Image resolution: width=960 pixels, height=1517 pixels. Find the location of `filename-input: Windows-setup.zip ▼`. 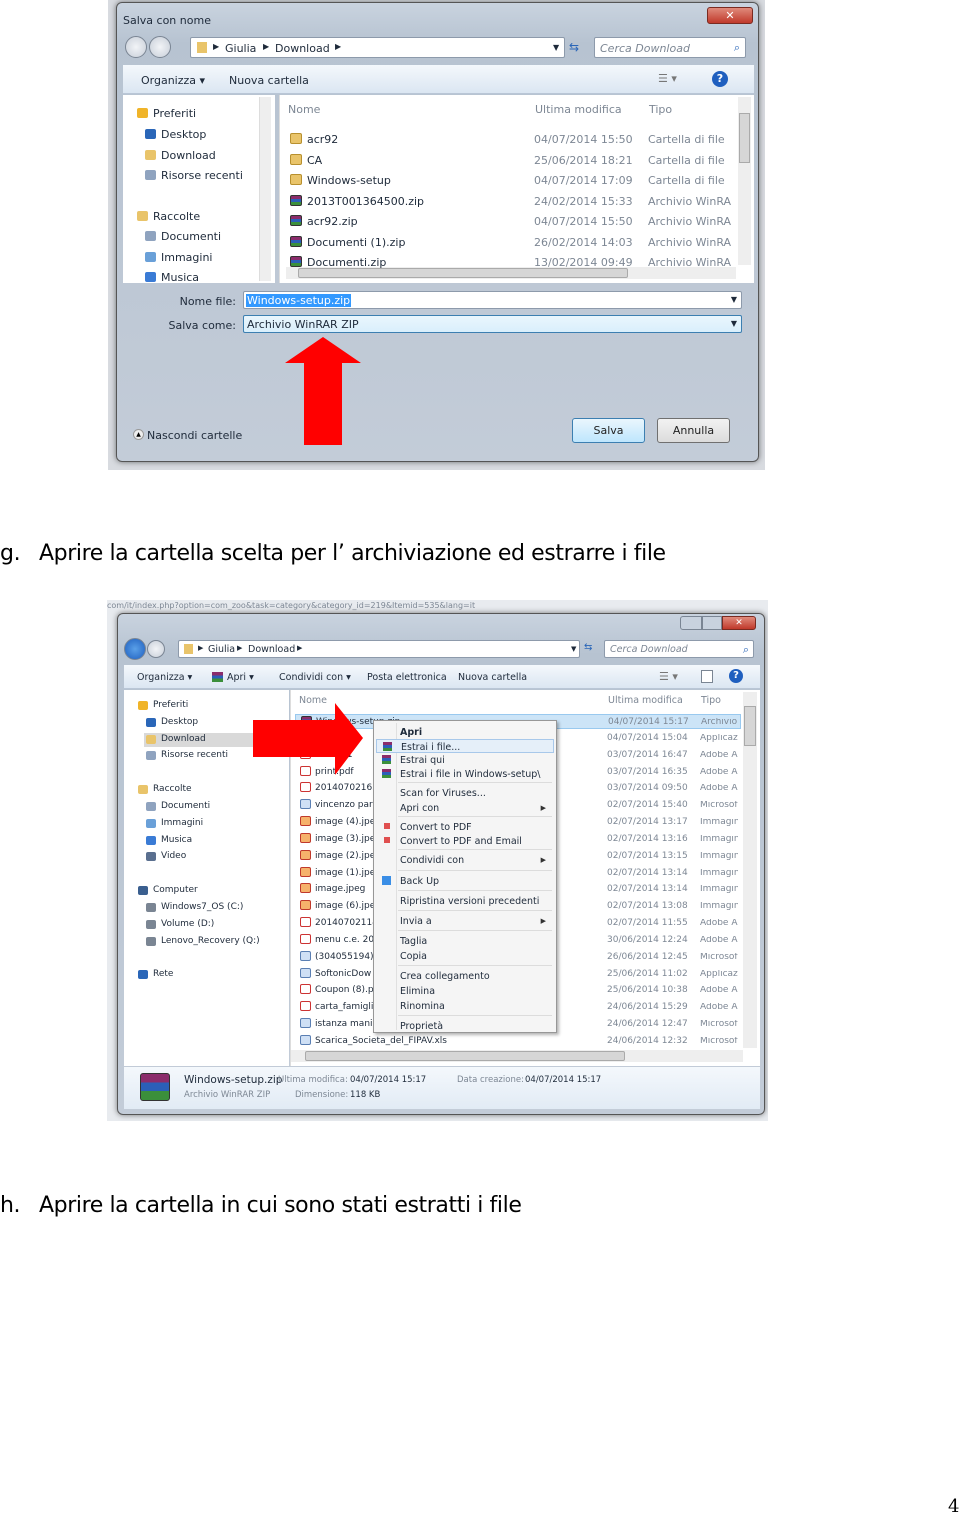

filename-input: Windows-setup.zip ▼ is located at coordinates (492, 300).